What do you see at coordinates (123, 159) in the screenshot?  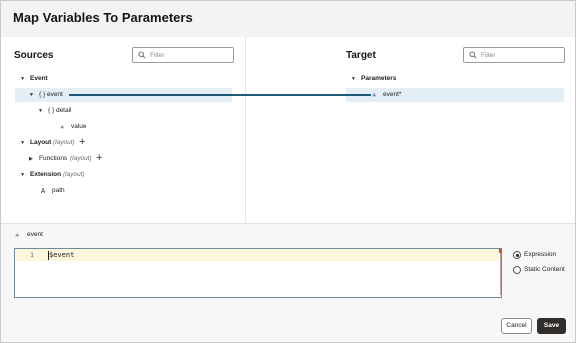 I see `tree-item-functions: ▶ Functions (layout) +` at bounding box center [123, 159].